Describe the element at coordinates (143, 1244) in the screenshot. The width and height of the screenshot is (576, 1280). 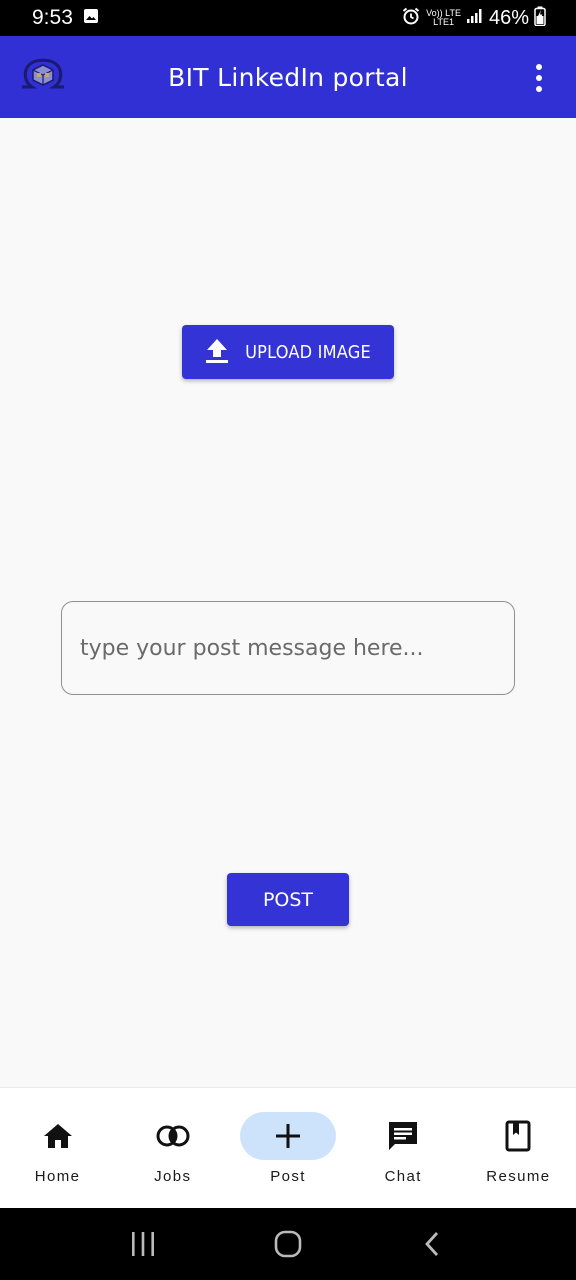
I see `recents-icon` at that location.